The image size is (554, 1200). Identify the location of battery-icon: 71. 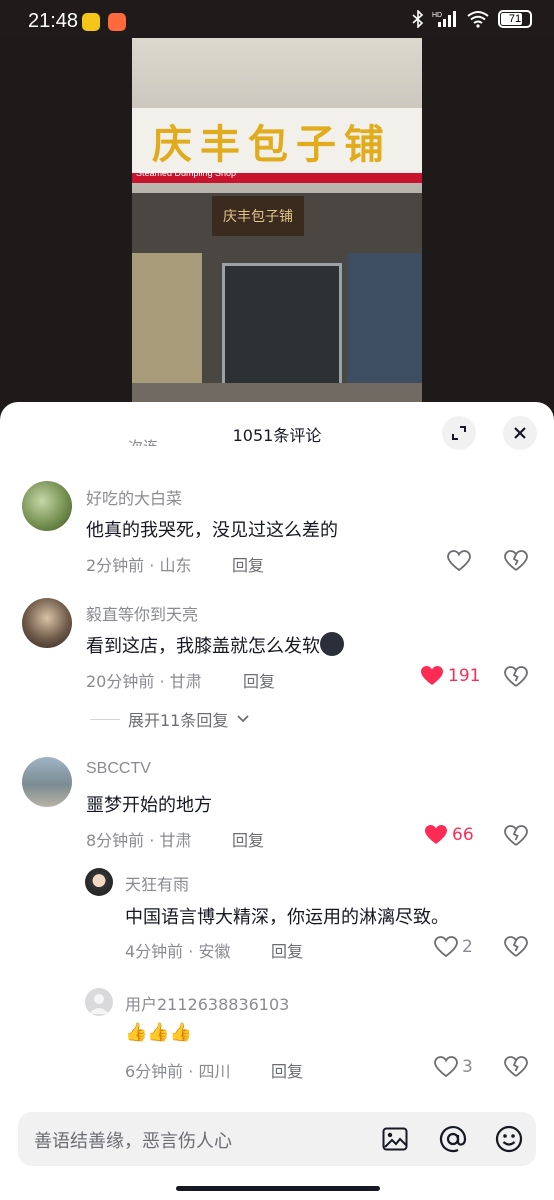
(515, 19).